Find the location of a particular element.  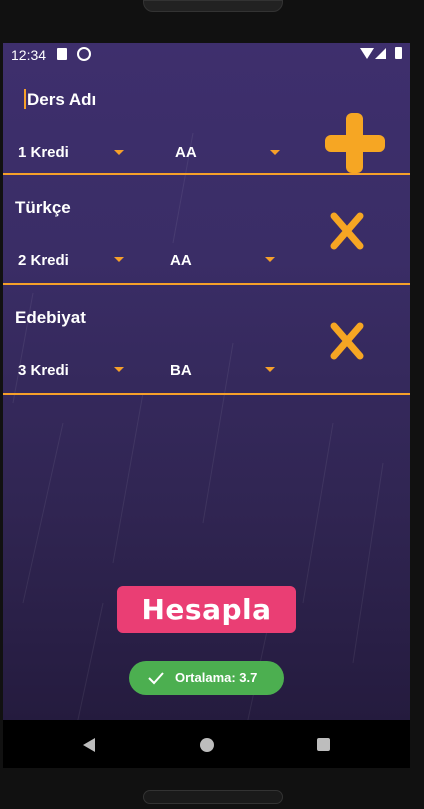

battery-icon is located at coordinates (398, 53).